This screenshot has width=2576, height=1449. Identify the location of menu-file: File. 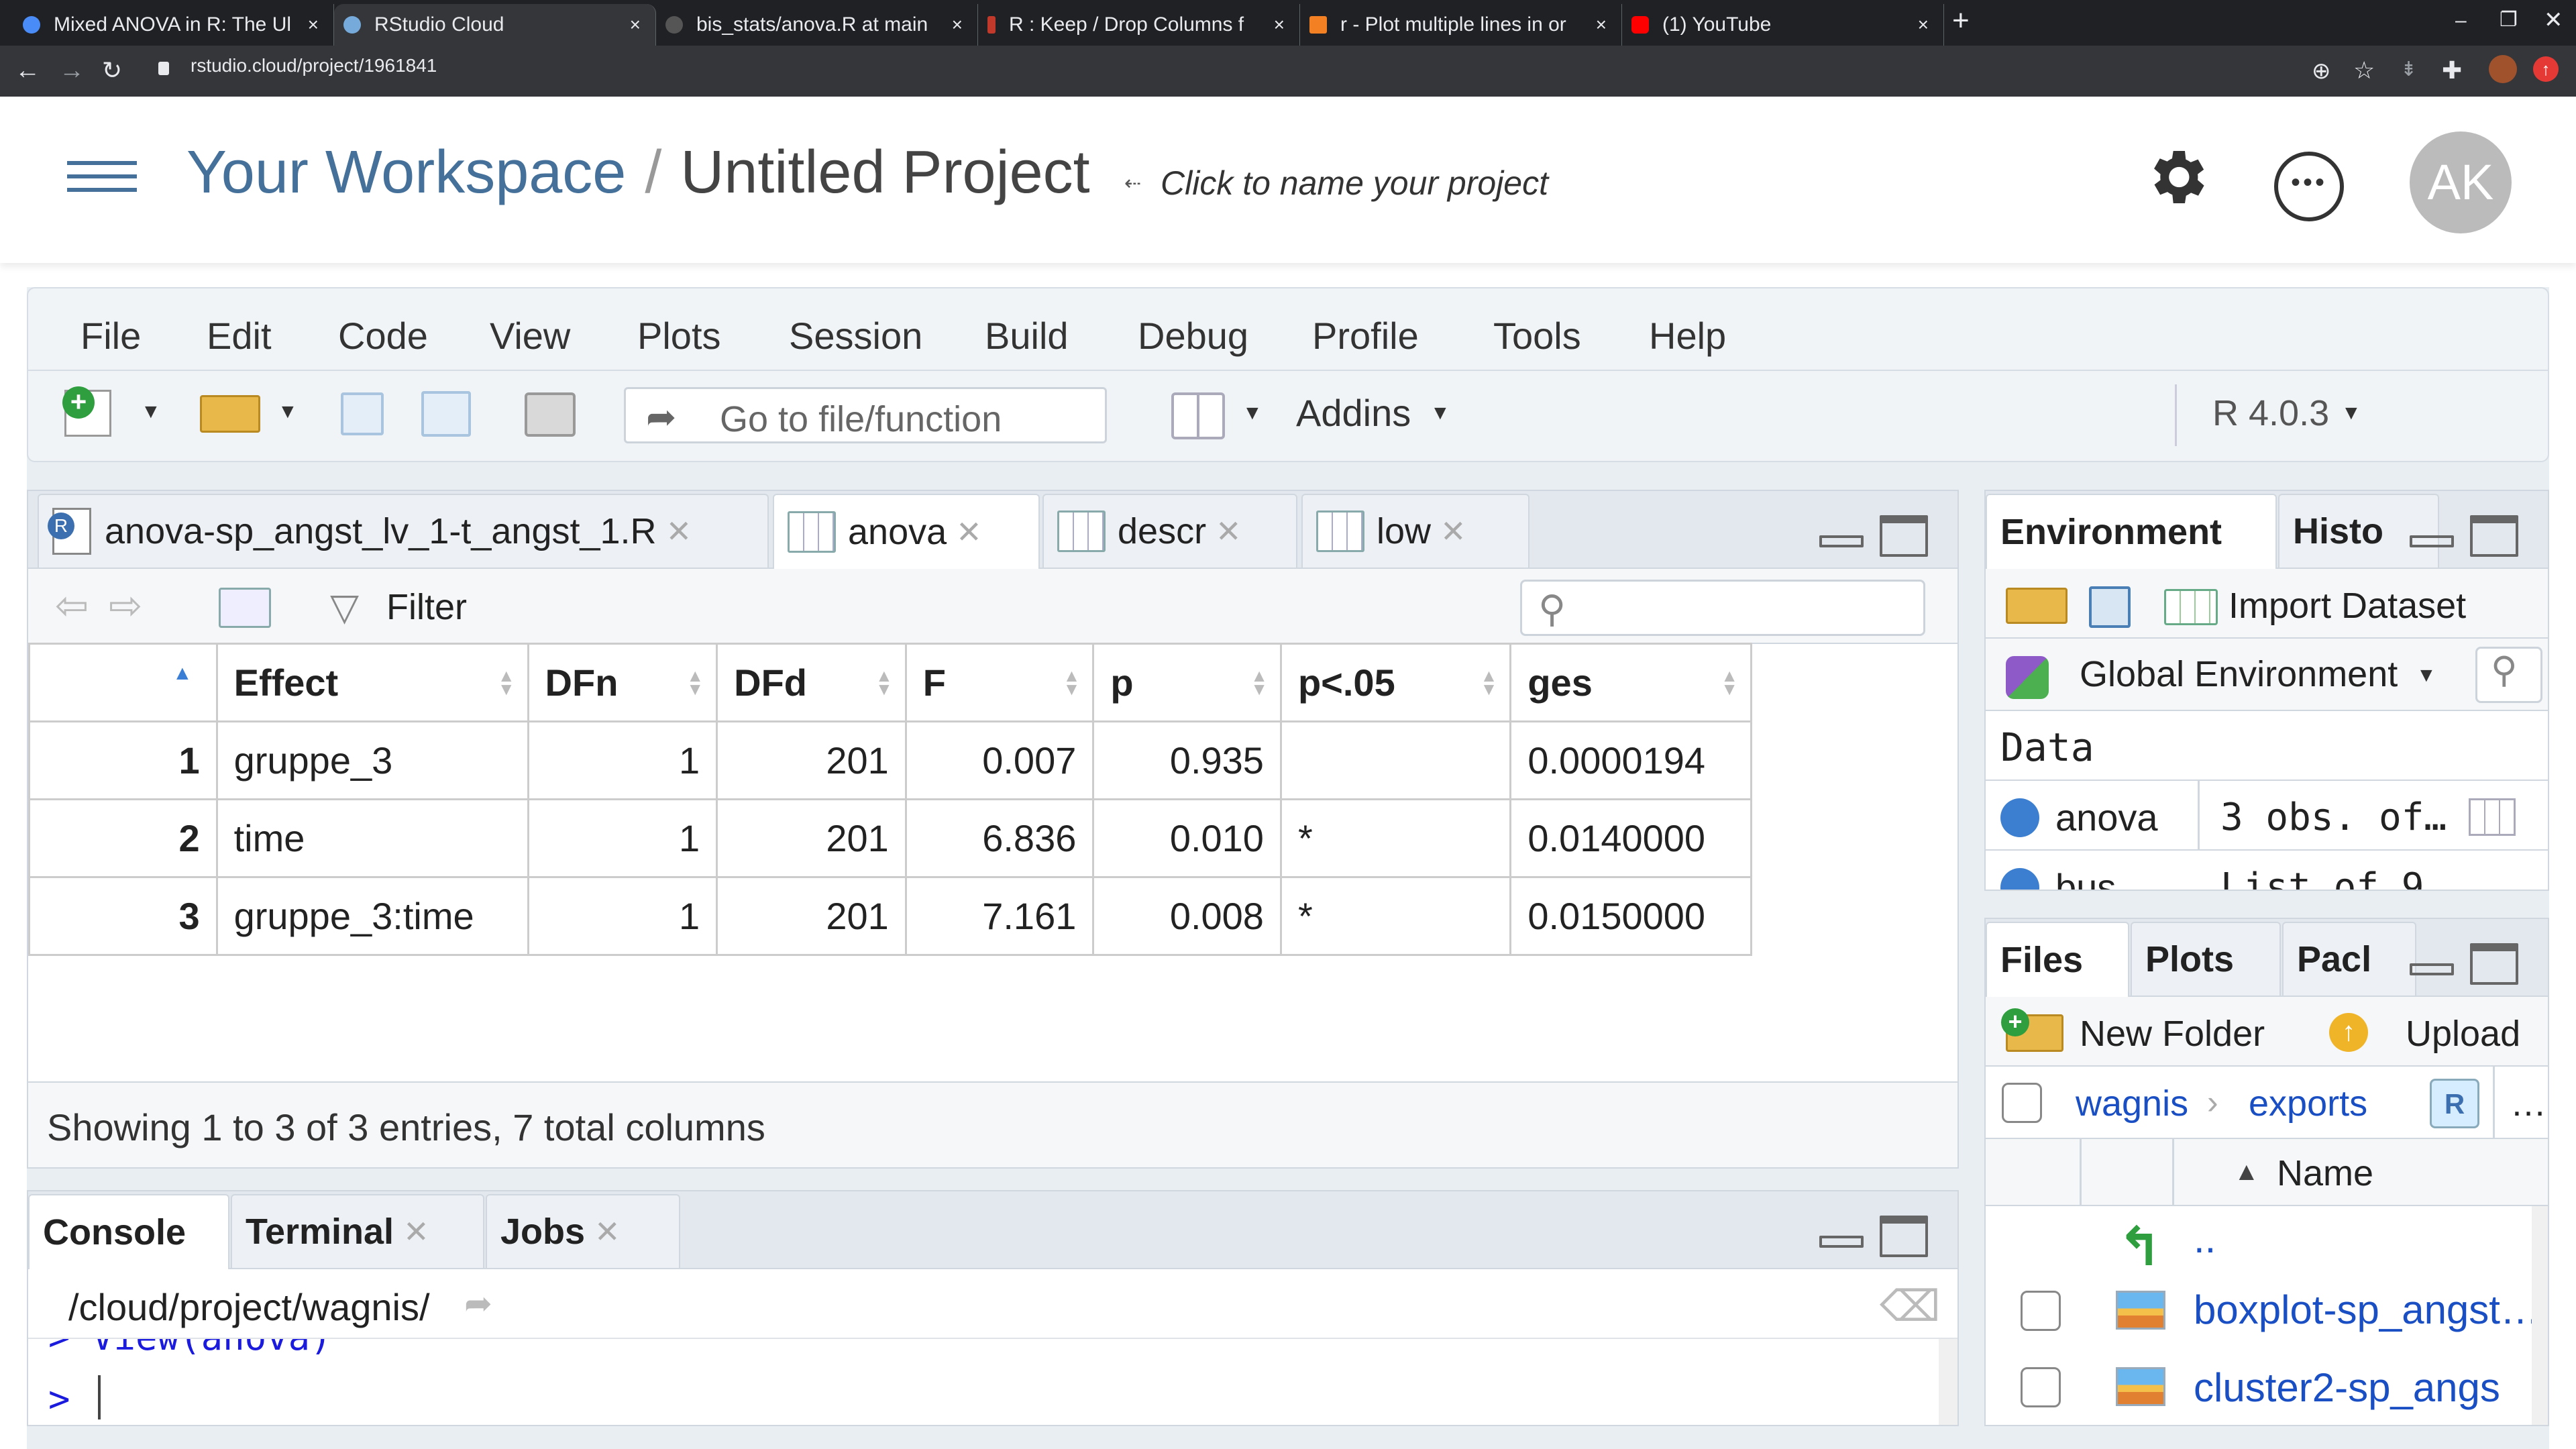
(110, 336).